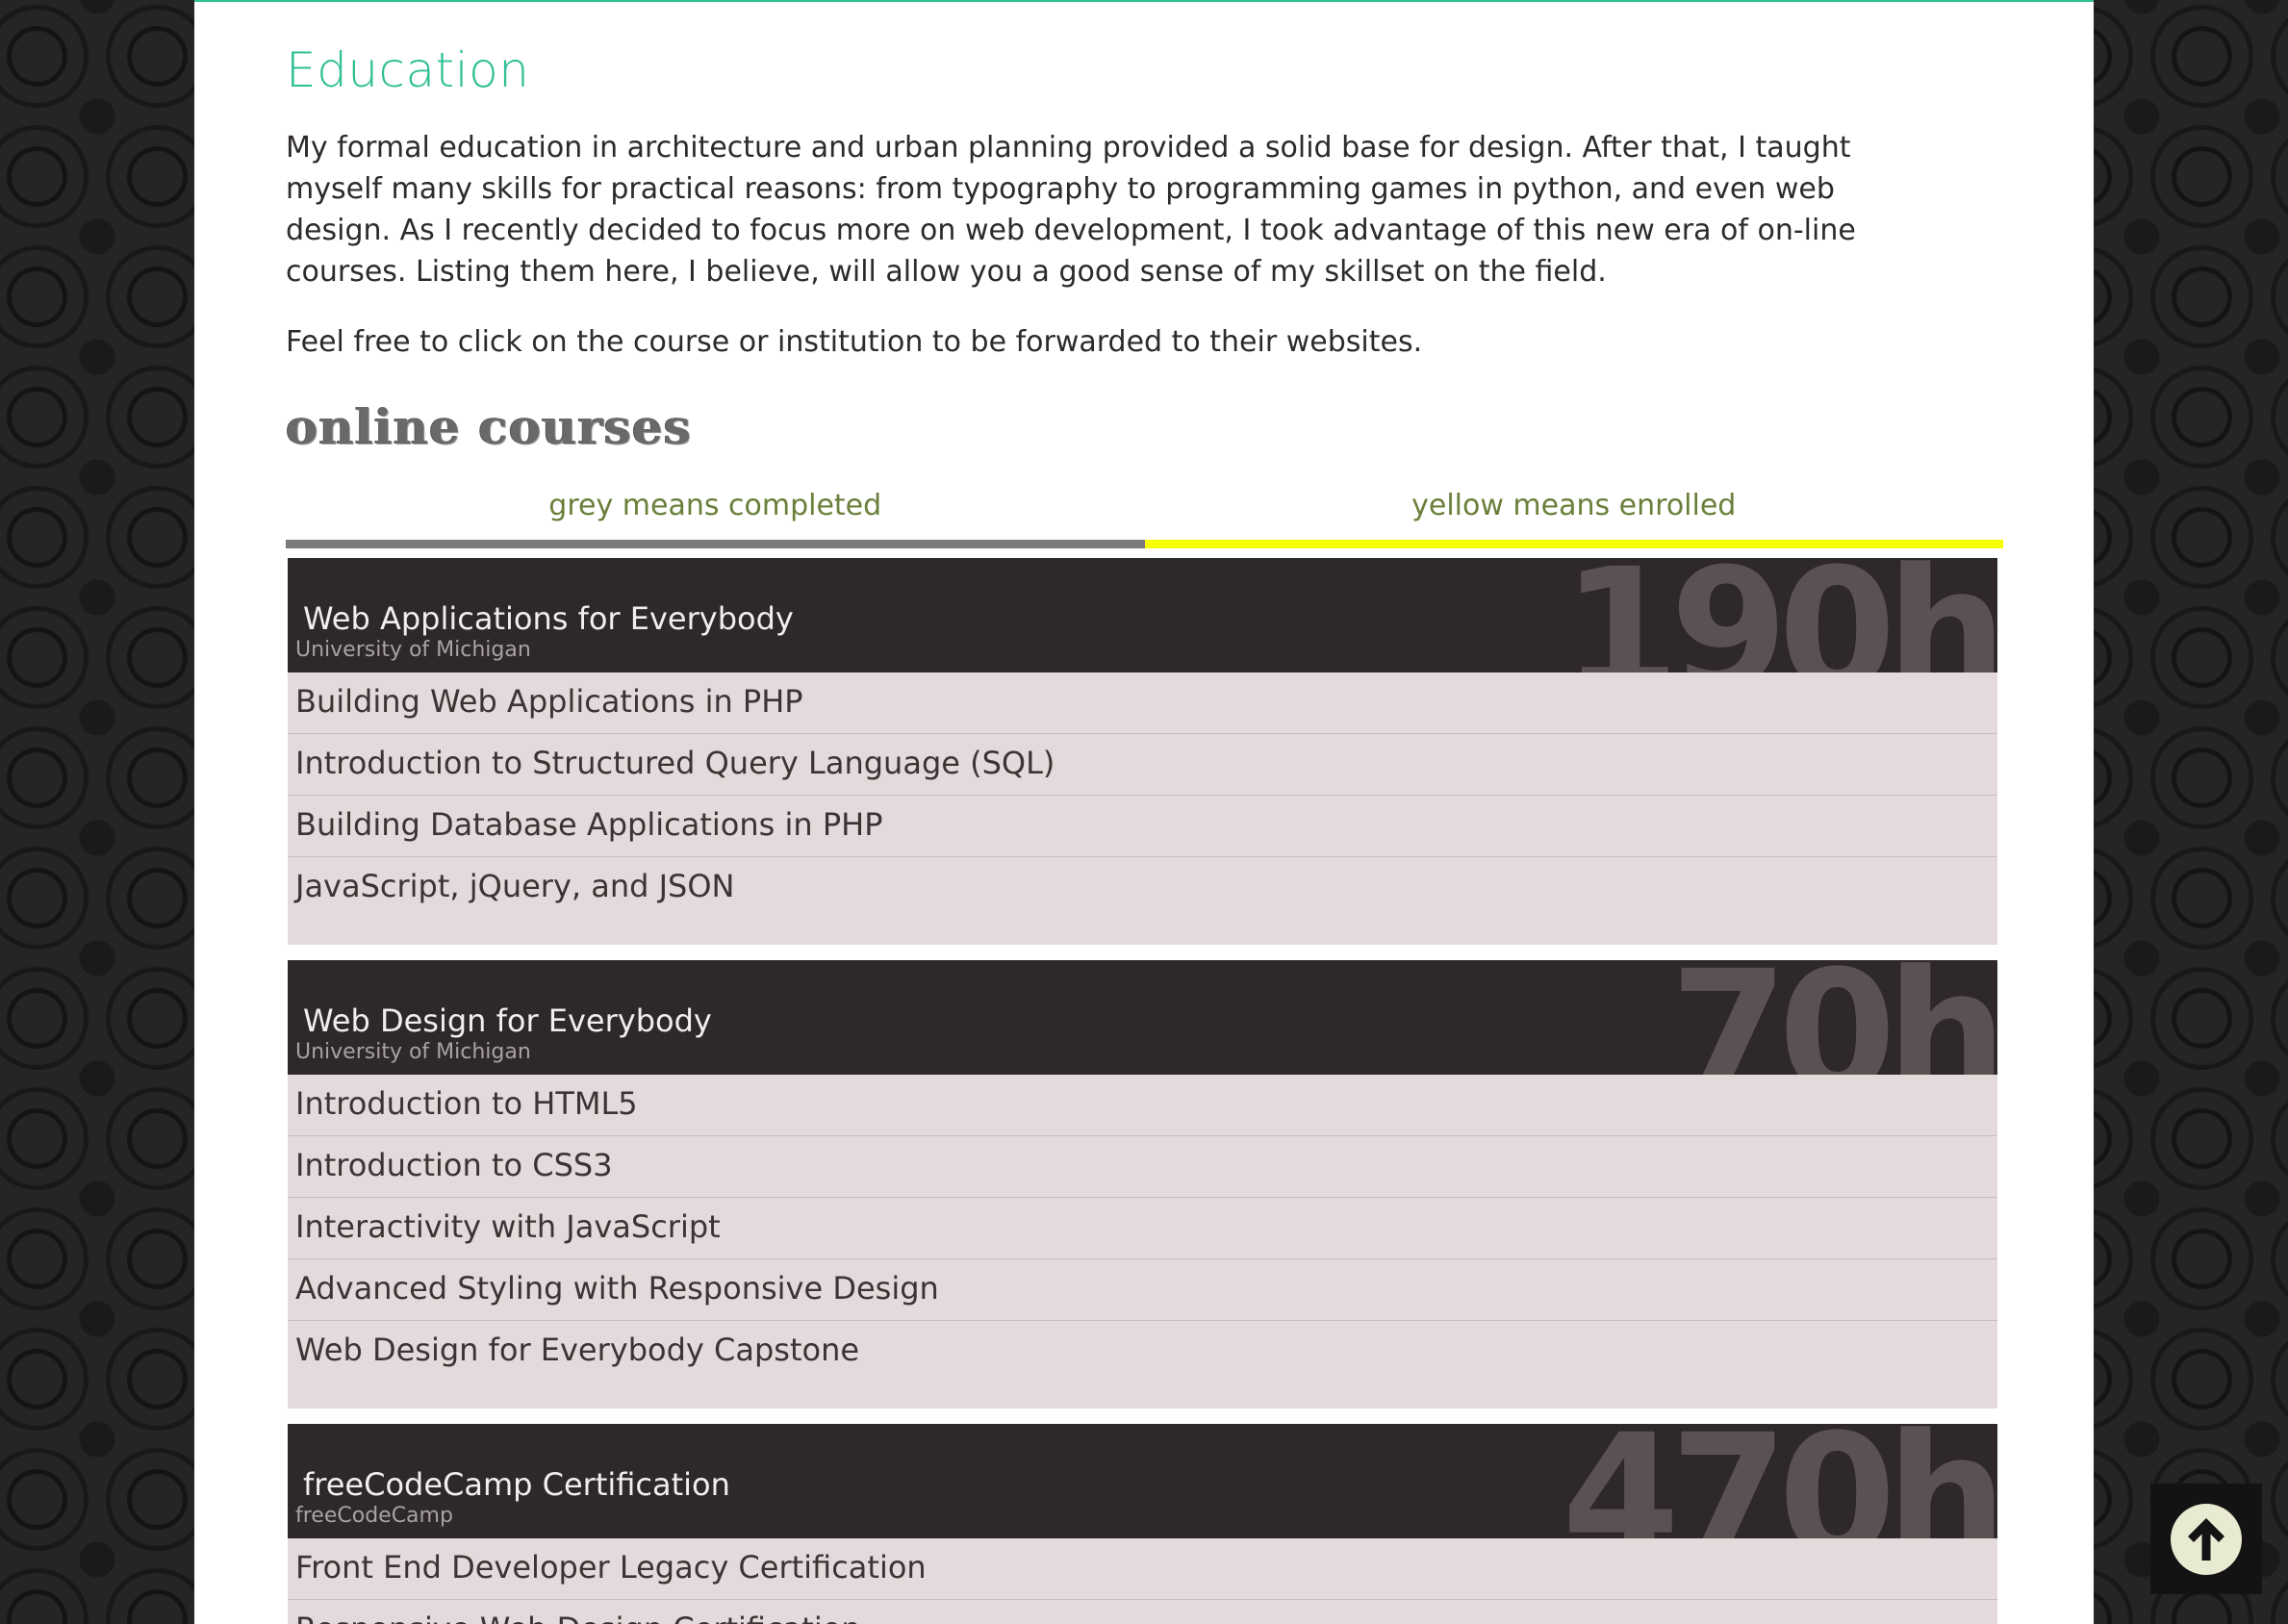 The height and width of the screenshot is (1624, 2288). Describe the element at coordinates (374, 1516) in the screenshot. I see `course-institution-link: freeCodeCamp` at that location.